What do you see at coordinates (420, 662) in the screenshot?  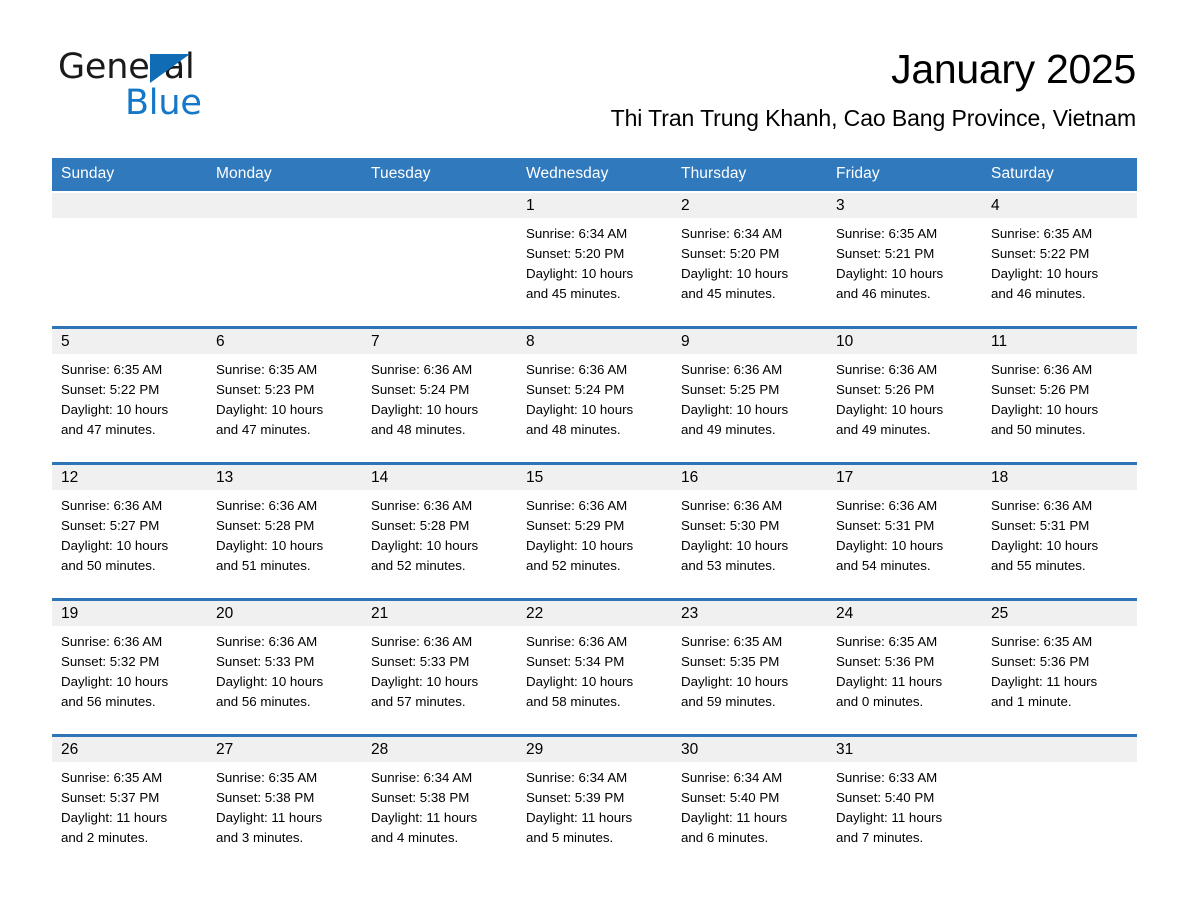 I see `day-info-line: Sunset: 5:33 PM` at bounding box center [420, 662].